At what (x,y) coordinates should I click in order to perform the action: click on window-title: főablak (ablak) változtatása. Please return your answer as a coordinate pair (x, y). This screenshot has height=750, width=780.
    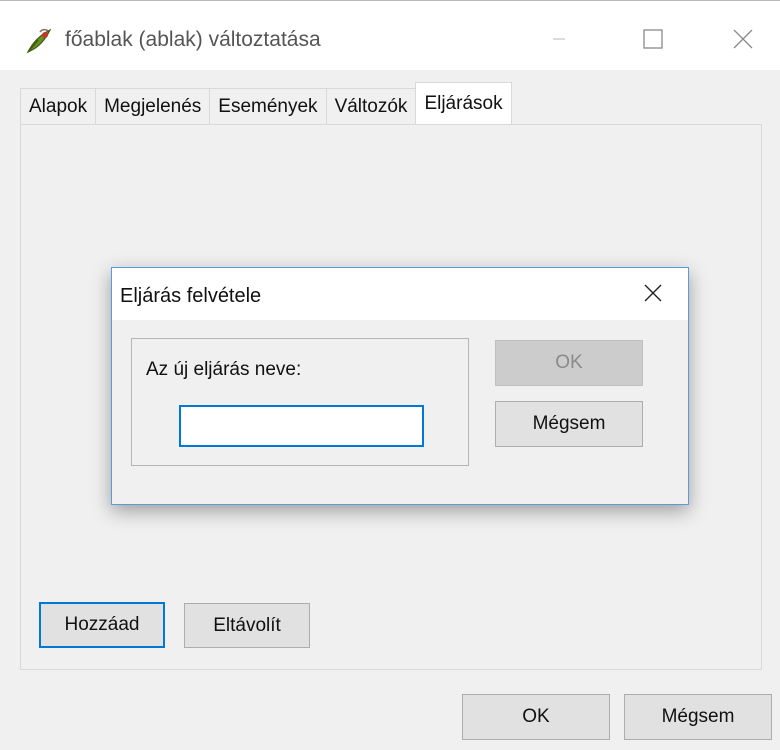
    Looking at the image, I should click on (193, 39).